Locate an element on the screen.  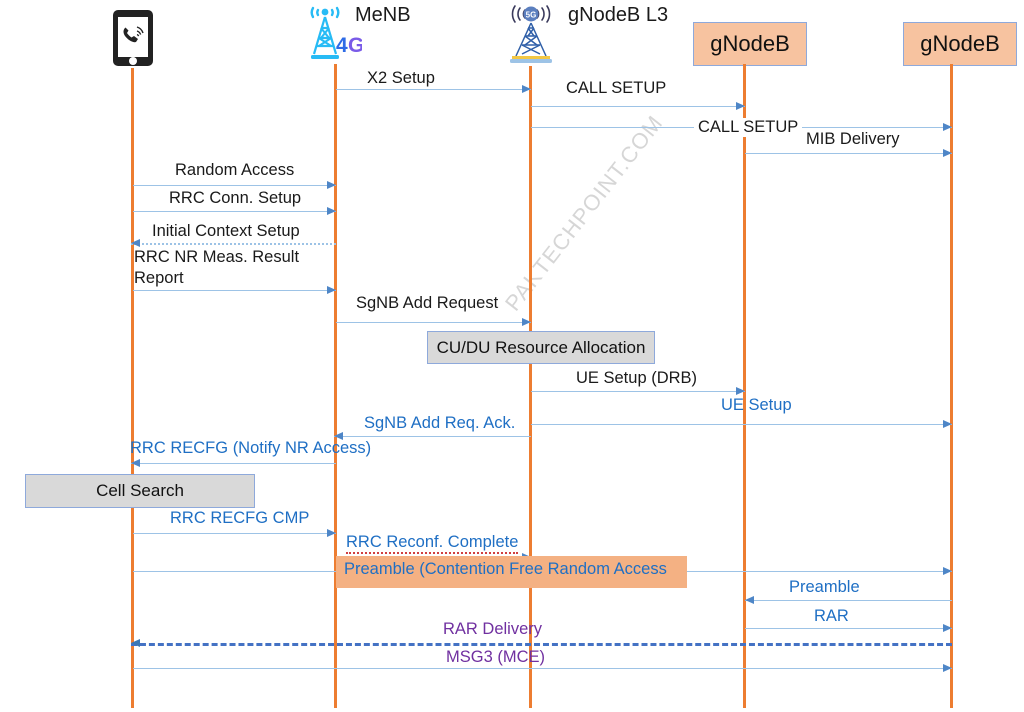
message-label-sgnb-add-request: SgNB Add Request is located at coordinates (427, 303).